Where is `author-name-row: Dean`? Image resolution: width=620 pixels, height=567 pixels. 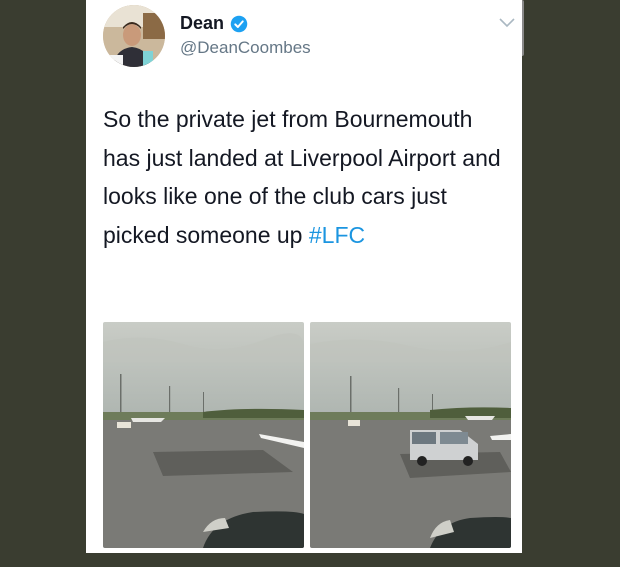
author-name-row: Dean is located at coordinates (214, 23).